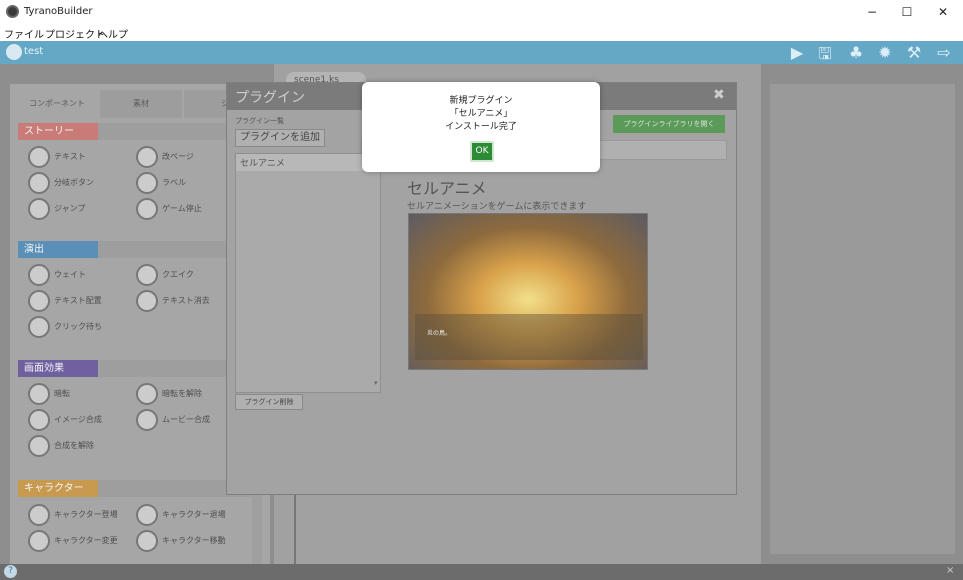 Image resolution: width=963 pixels, height=580 pixels. What do you see at coordinates (57, 157) in the screenshot?
I see `comp-text: テキスト` at bounding box center [57, 157].